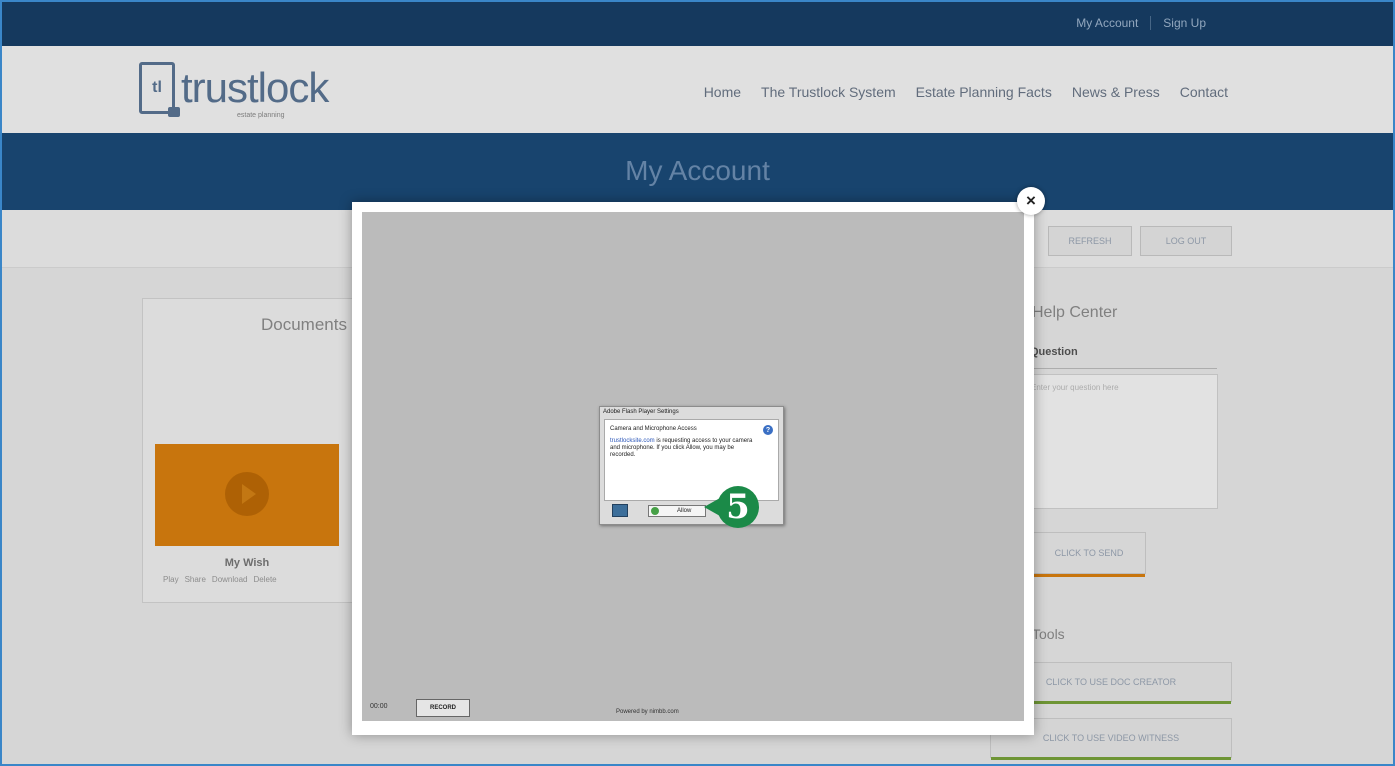 Image resolution: width=1395 pixels, height=766 pixels. Describe the element at coordinates (647, 712) in the screenshot. I see `powered-by-text: Powered by nimbb.com` at that location.